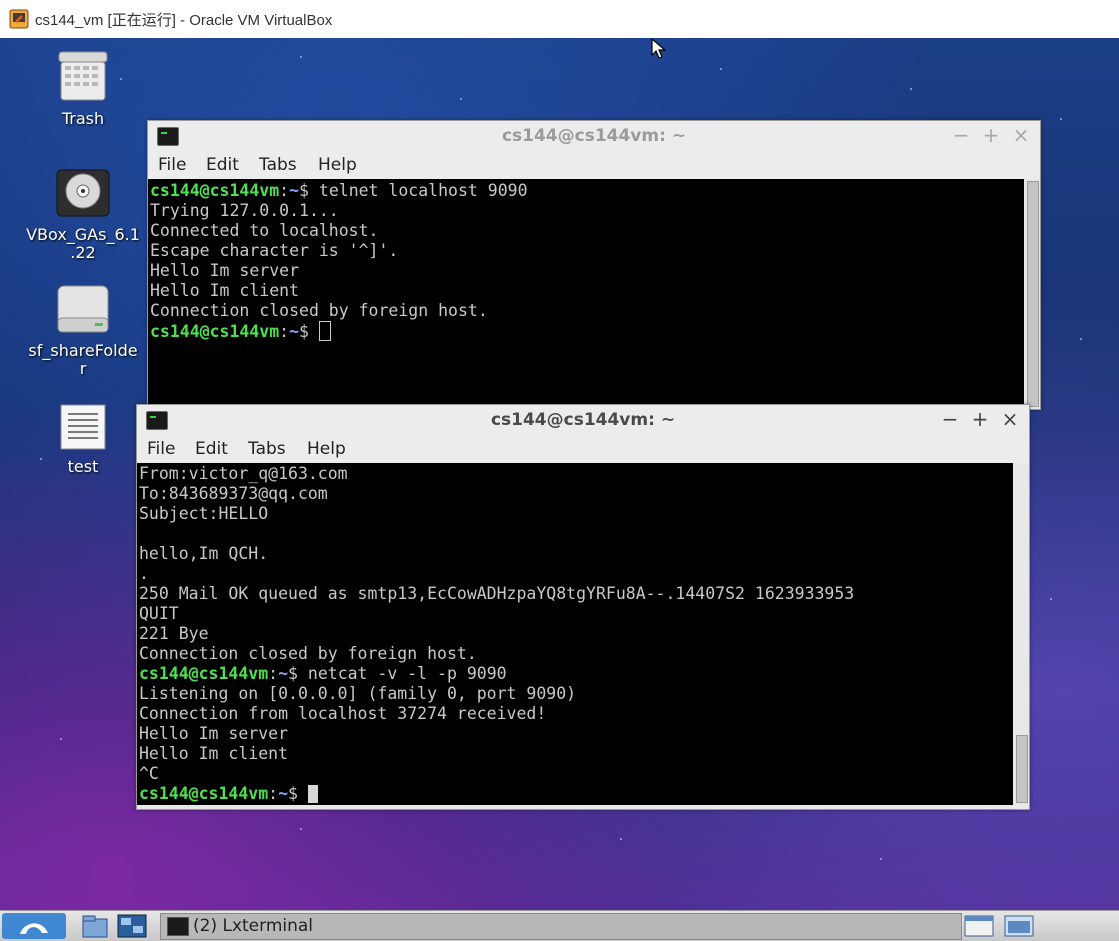 This screenshot has height=941, width=1119. I want to click on text-file-icon, so click(83, 427).